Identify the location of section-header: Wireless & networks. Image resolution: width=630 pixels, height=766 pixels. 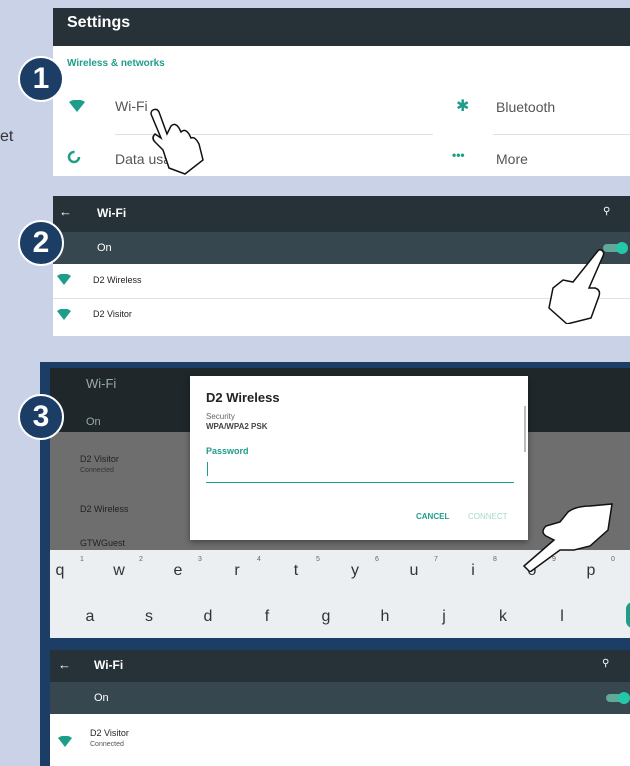
(116, 63).